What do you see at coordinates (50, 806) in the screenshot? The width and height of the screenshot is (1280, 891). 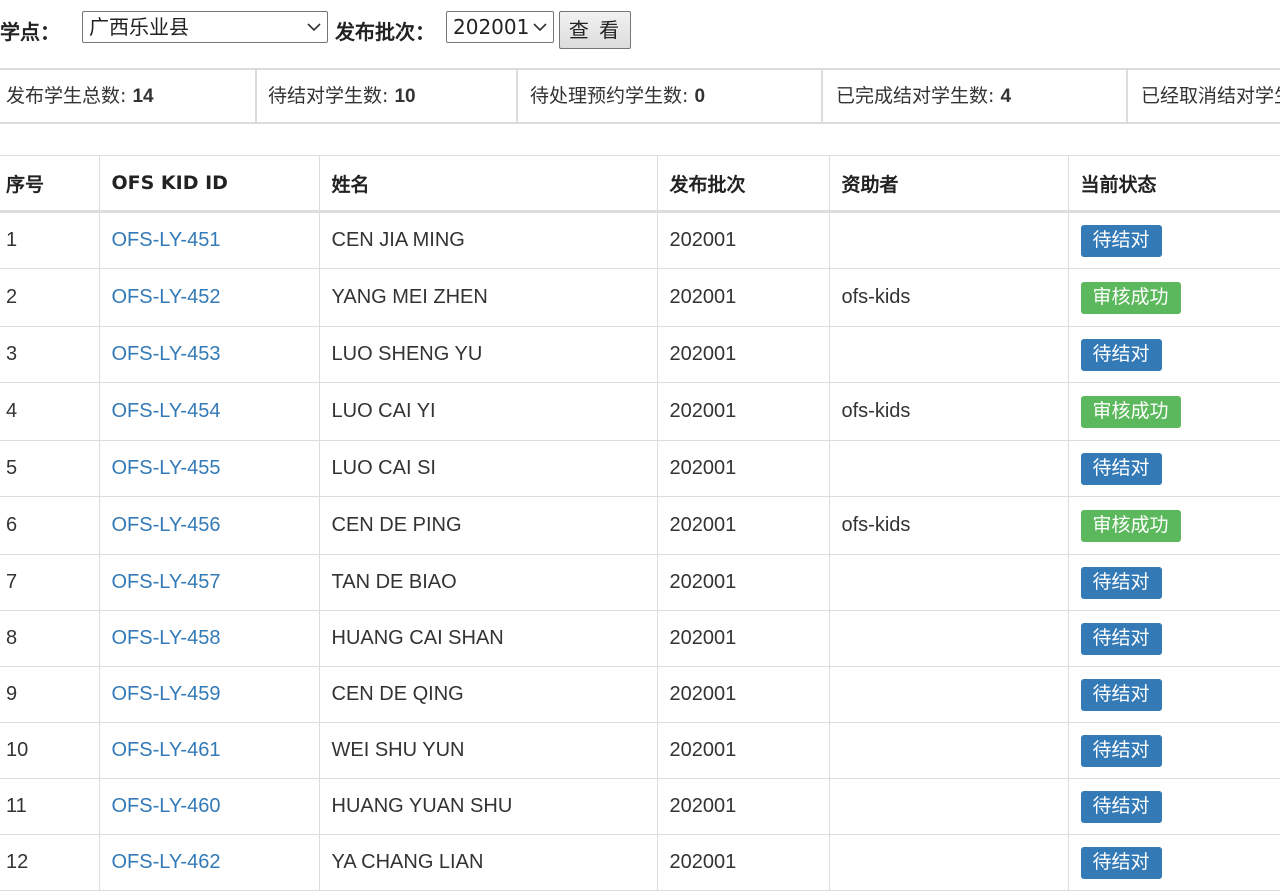 I see `cell-index: 11` at bounding box center [50, 806].